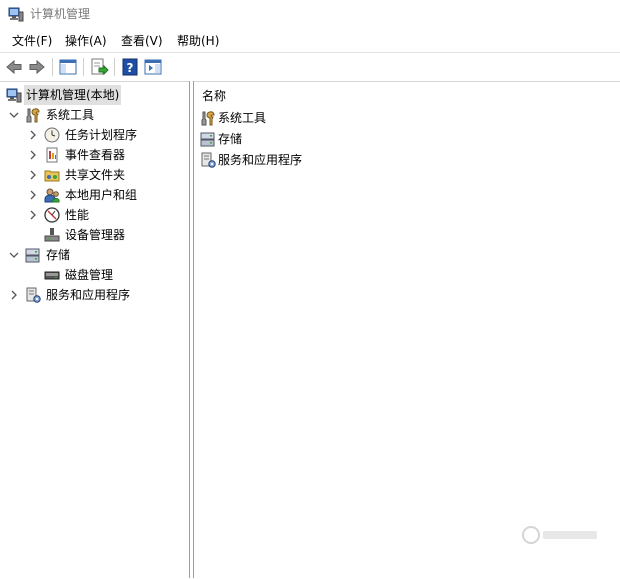 Image resolution: width=620 pixels, height=579 pixels. What do you see at coordinates (310, 66) in the screenshot?
I see `toolbar: ?` at bounding box center [310, 66].